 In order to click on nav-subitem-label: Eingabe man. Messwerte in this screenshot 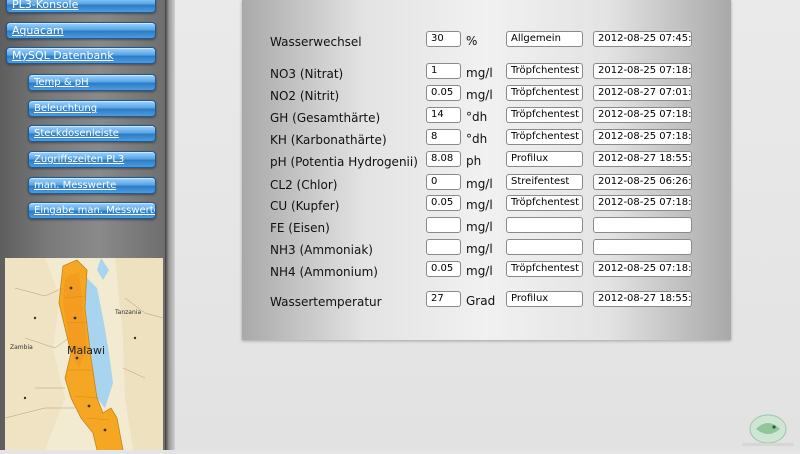, I will do `click(95, 210)`.